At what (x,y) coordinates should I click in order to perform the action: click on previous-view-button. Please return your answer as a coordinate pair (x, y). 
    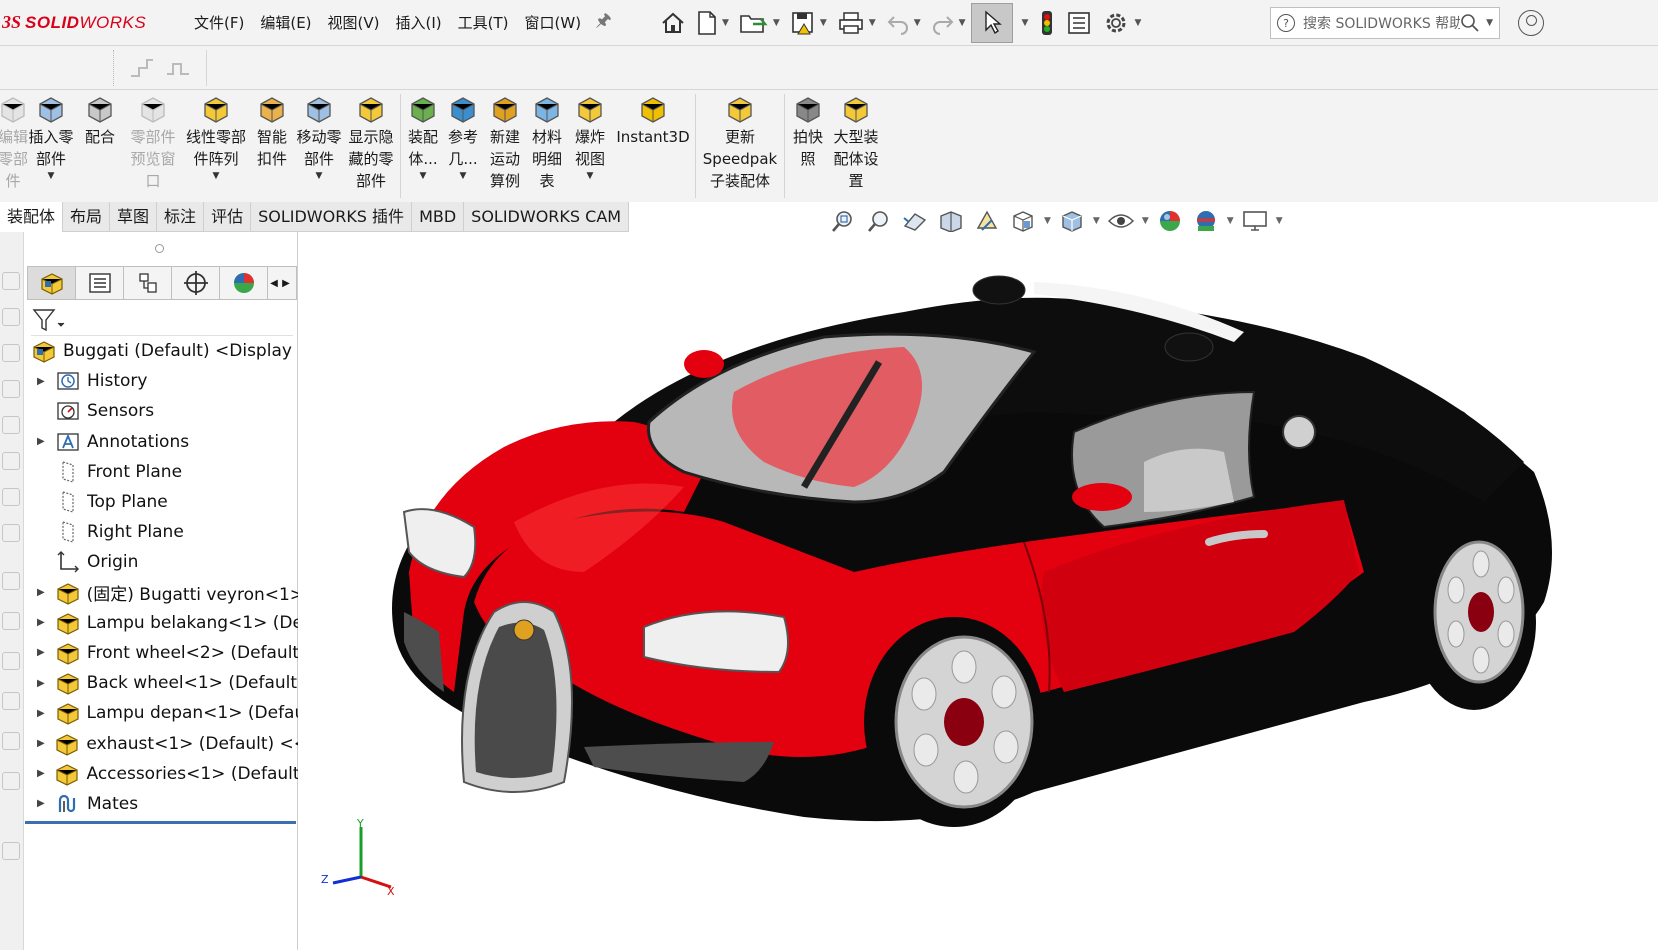
    Looking at the image, I should click on (915, 221).